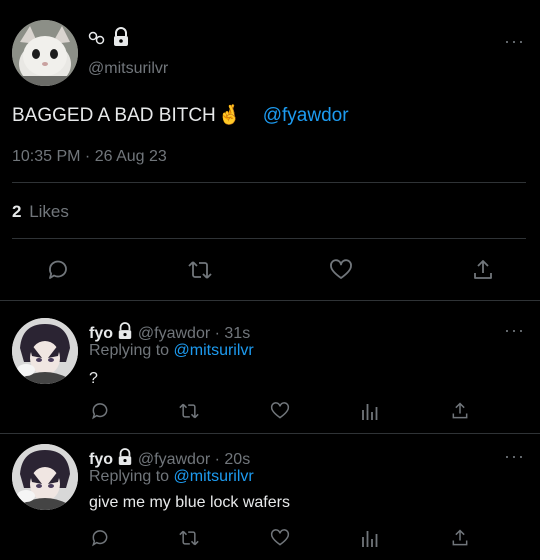  What do you see at coordinates (194, 459) in the screenshot?
I see `handle-time: @fyawdor · 20s` at bounding box center [194, 459].